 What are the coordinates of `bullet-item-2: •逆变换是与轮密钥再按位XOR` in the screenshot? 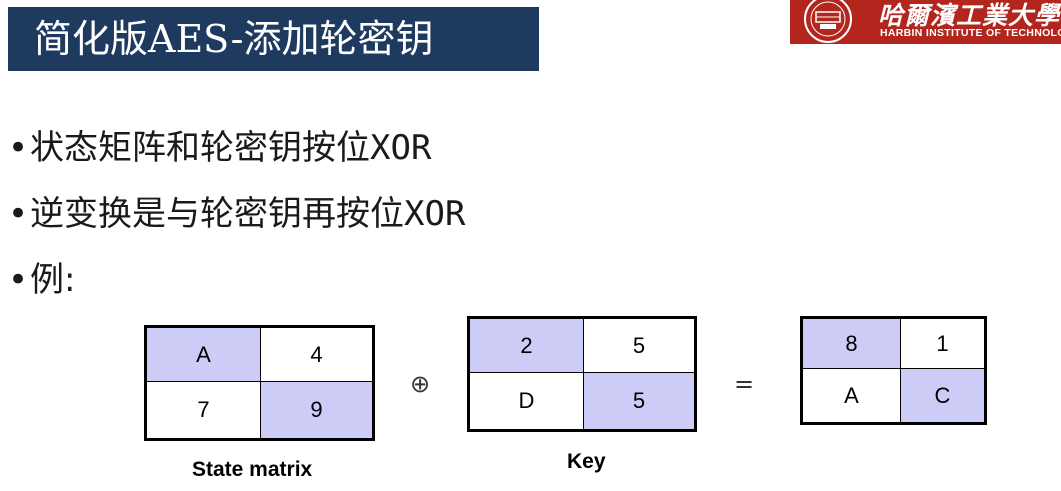 It's located at (236, 214).